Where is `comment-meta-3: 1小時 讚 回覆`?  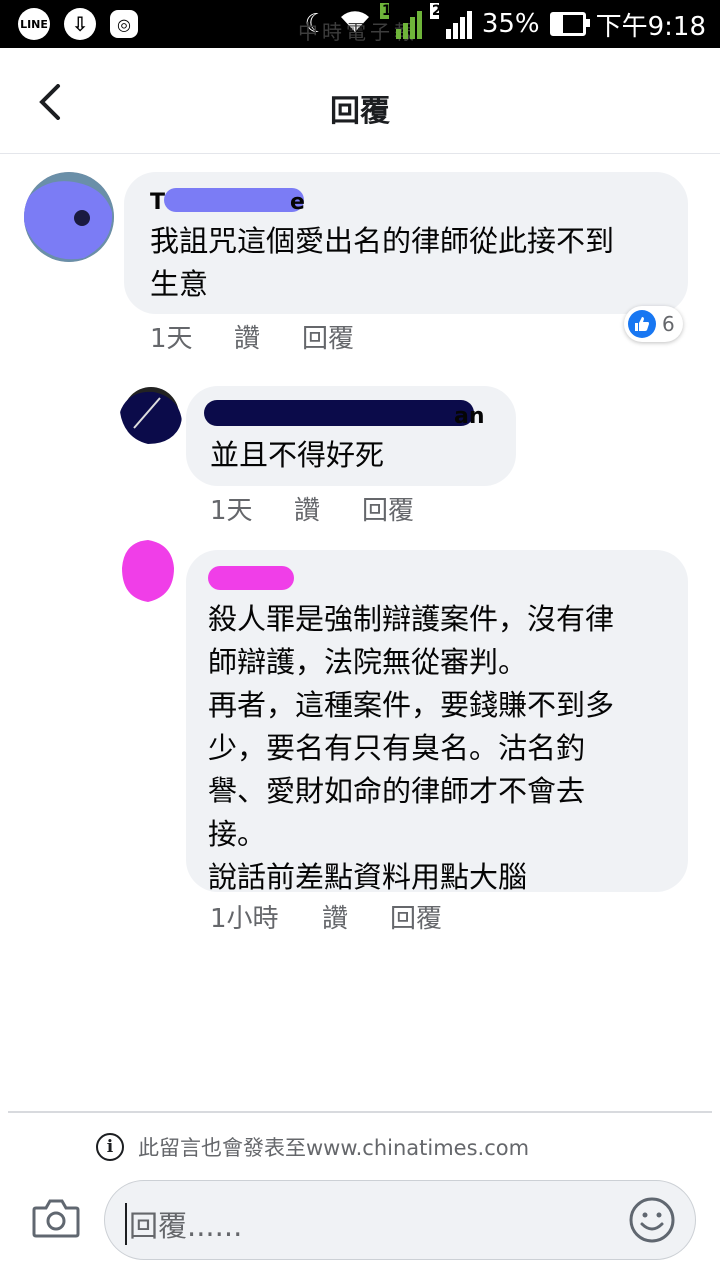
comment-meta-3: 1小時 讚 回覆 is located at coordinates (326, 916).